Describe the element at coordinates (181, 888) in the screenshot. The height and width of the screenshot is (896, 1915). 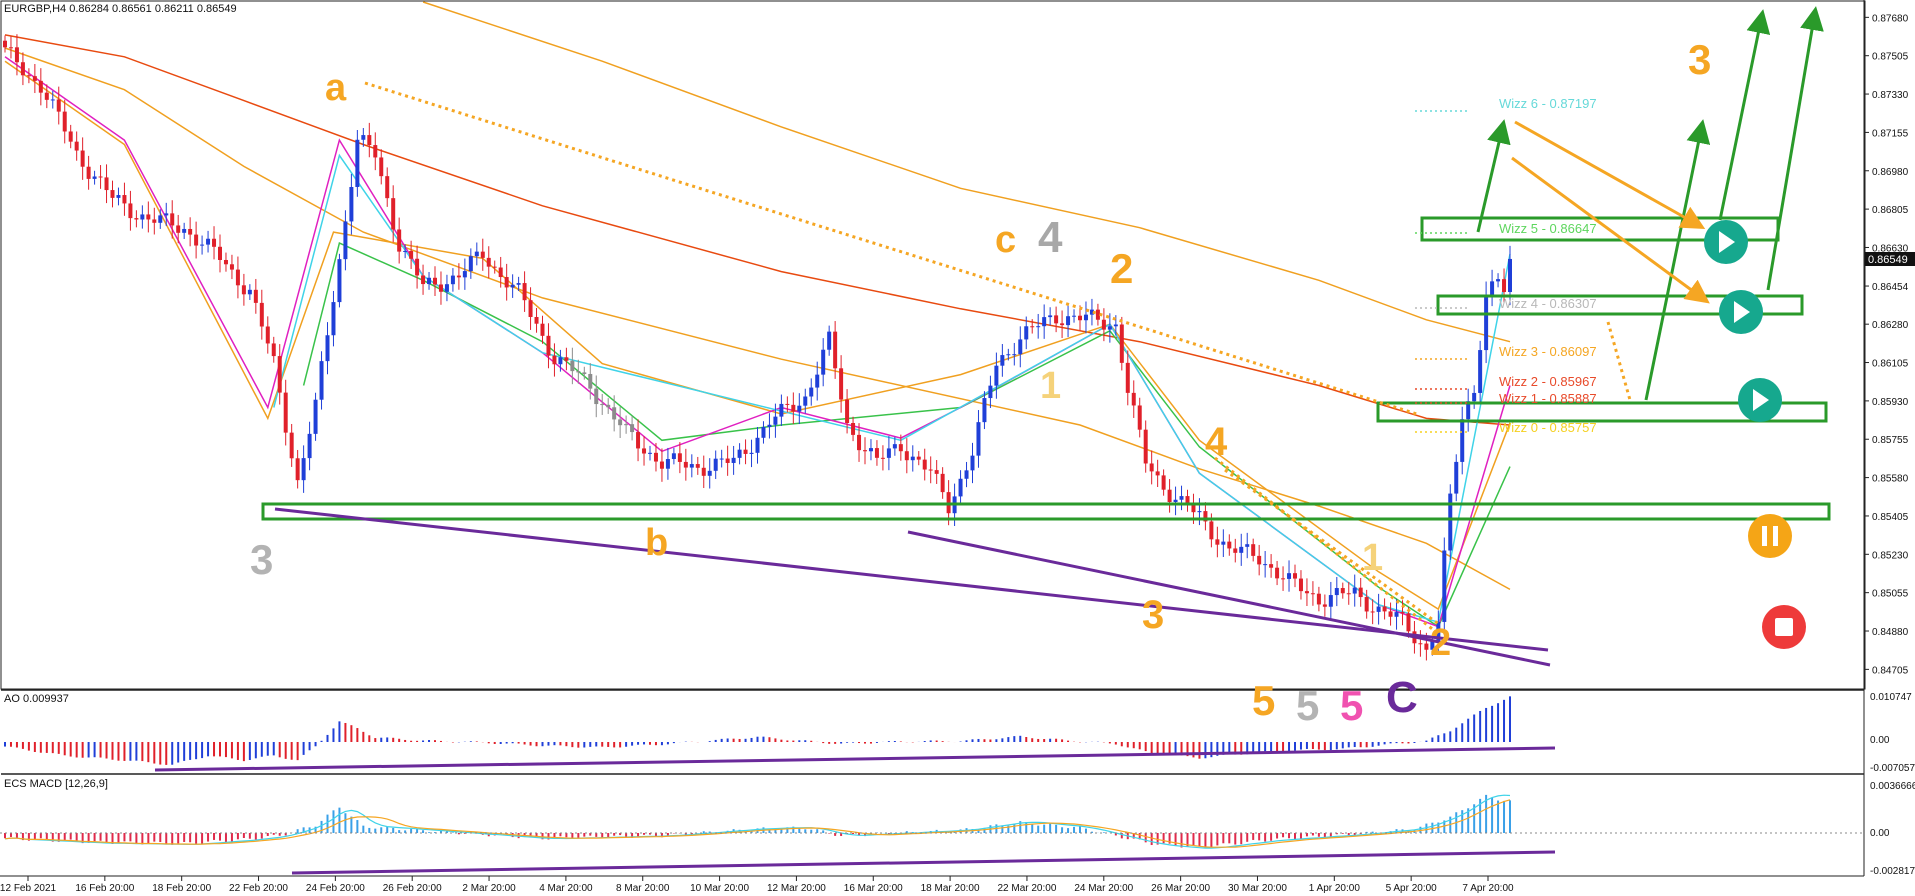
I see `time-tick-label: 18 Feb 20:00` at that location.